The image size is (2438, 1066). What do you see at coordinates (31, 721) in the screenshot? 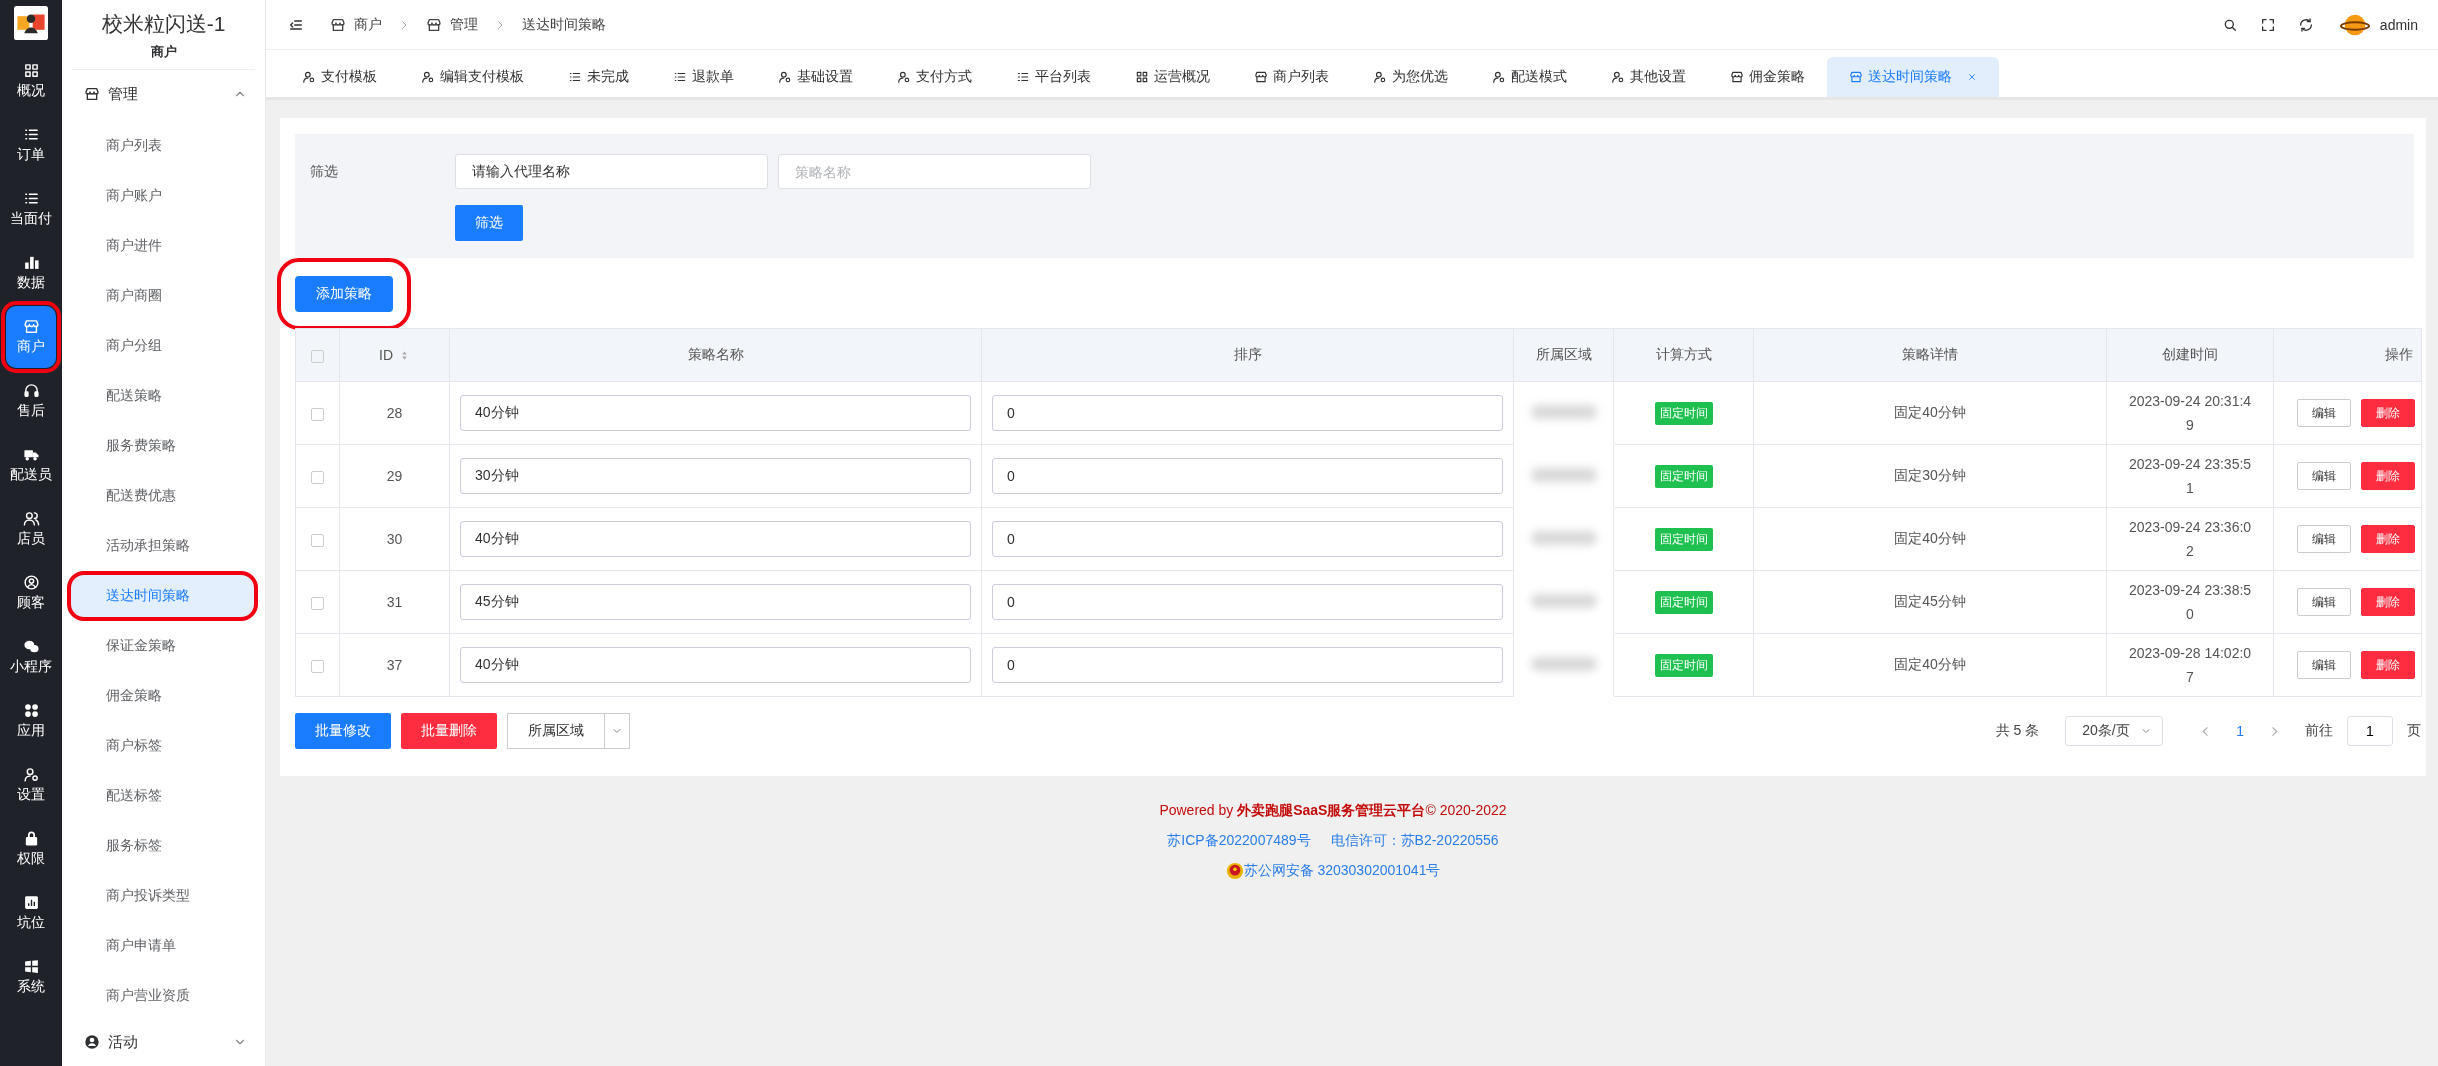
I see `rail-menu-item: 应用` at bounding box center [31, 721].